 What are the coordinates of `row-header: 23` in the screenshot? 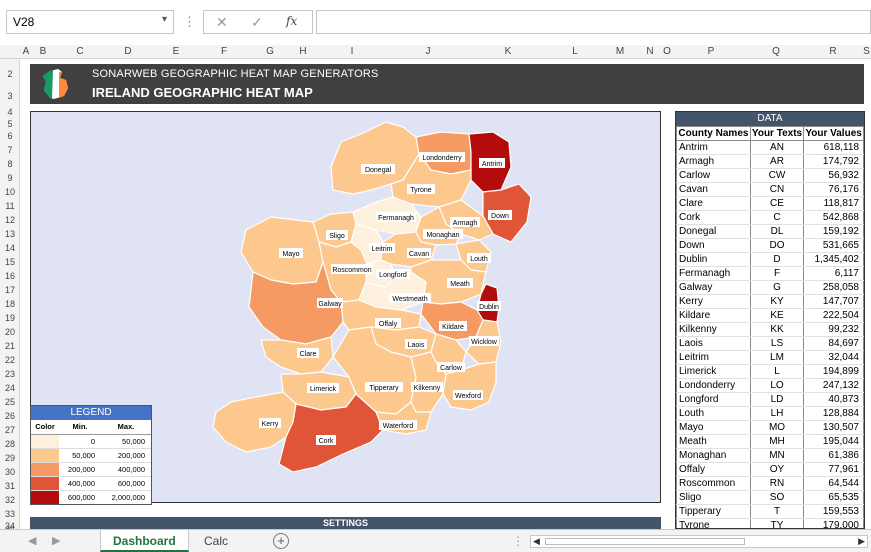 It's located at (10, 374).